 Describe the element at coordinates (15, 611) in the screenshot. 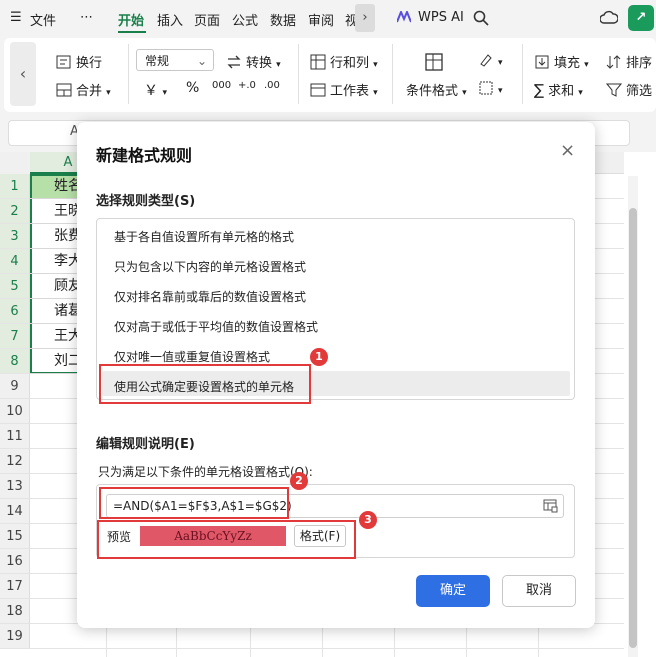

I see `row-header: 18` at that location.